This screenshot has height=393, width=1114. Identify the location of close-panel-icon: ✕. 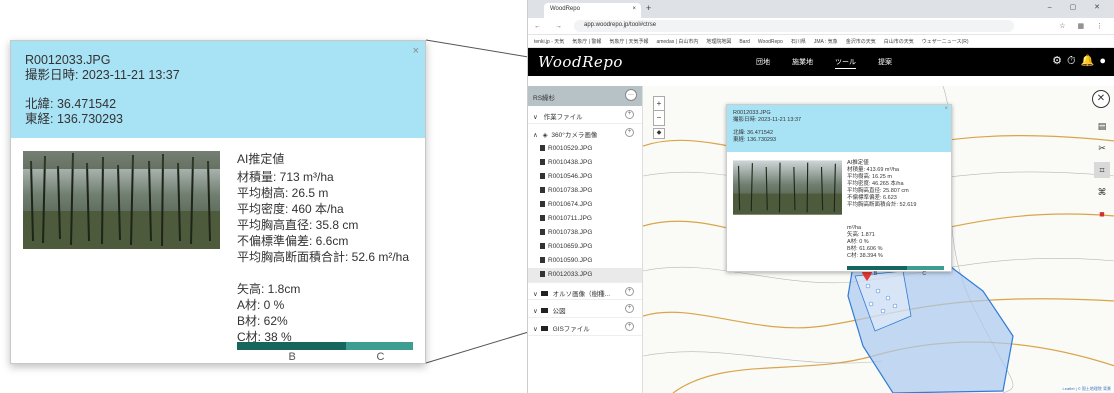
(1101, 99).